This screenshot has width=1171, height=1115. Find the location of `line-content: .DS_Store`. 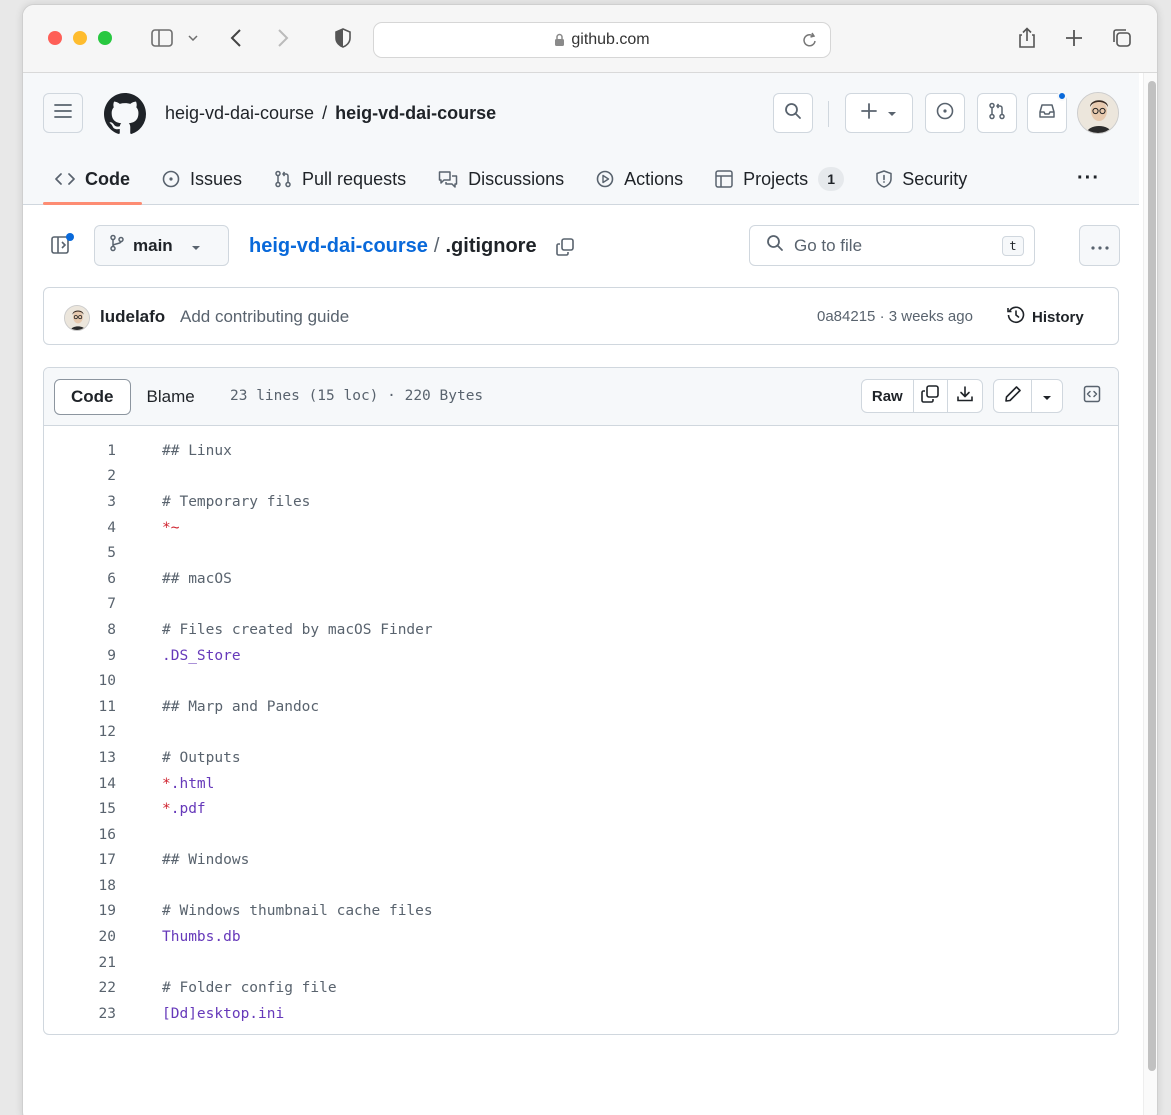

line-content: .DS_Store is located at coordinates (201, 655).